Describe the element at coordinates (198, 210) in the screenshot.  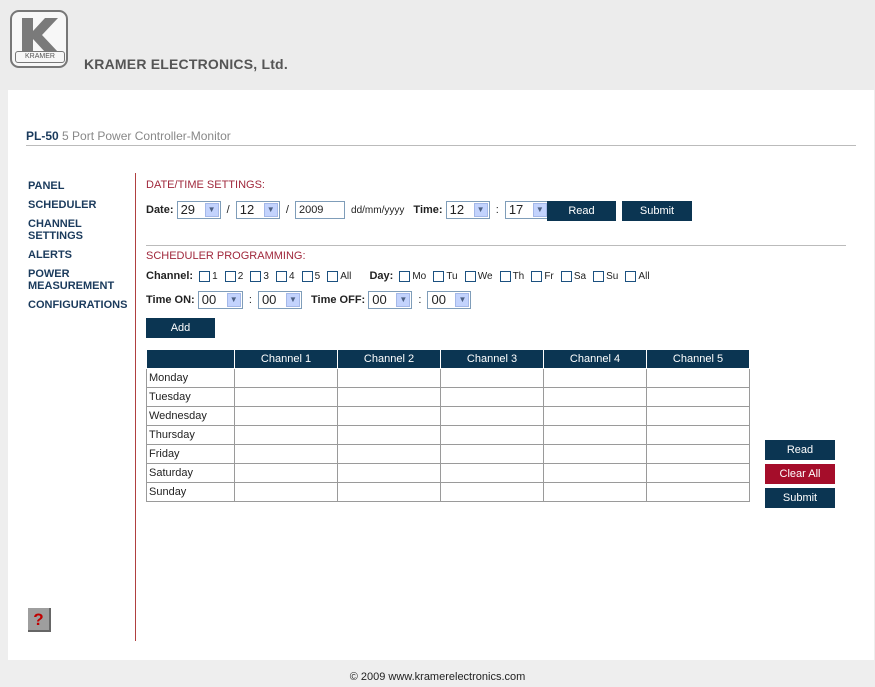
I see `day-select: 29 ▼` at that location.